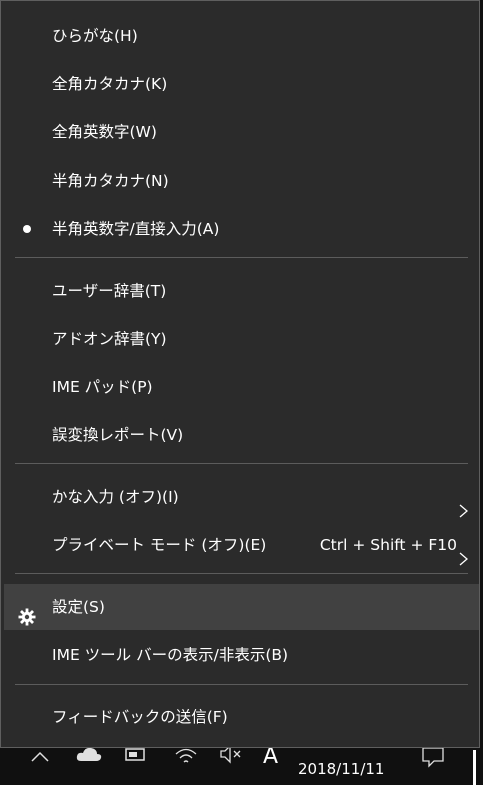 The height and width of the screenshot is (785, 483). I want to click on notification-icon, so click(433, 759).